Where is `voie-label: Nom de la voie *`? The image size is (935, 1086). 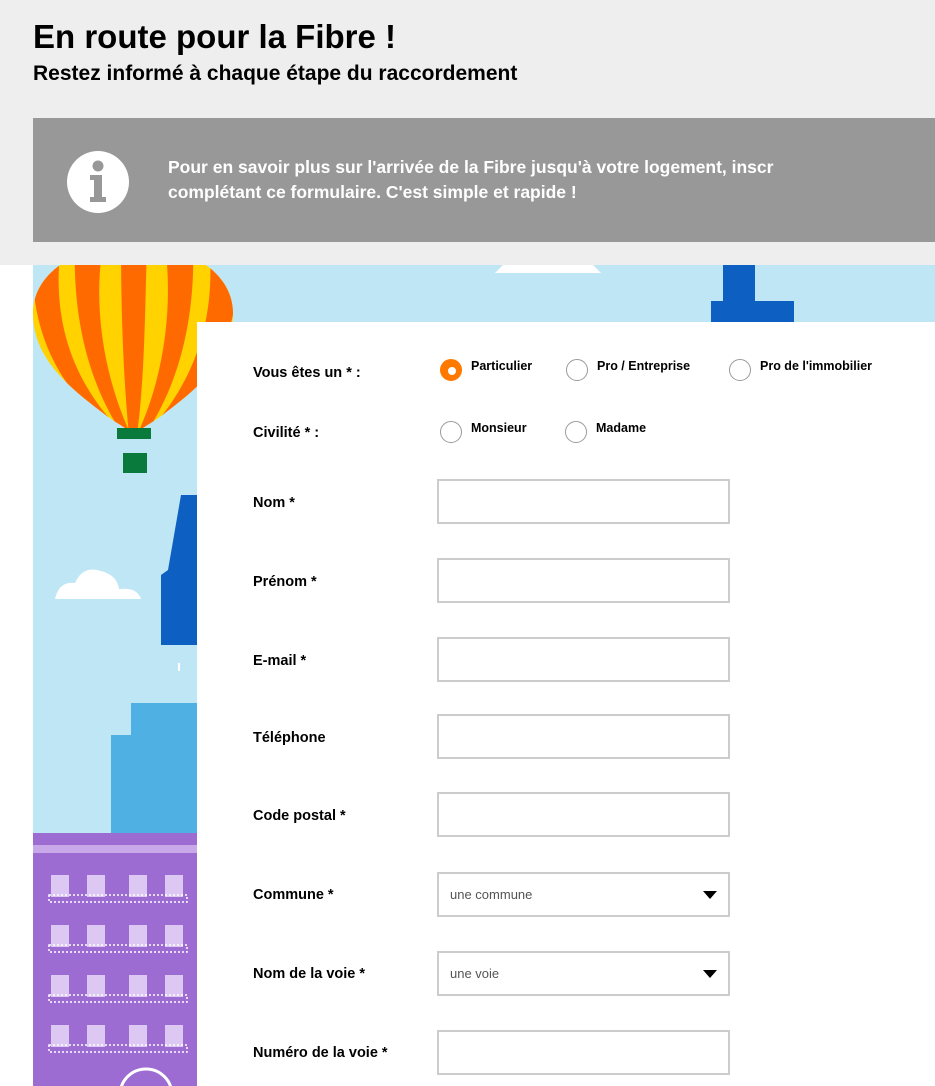
voie-label: Nom de la voie * is located at coordinates (309, 974).